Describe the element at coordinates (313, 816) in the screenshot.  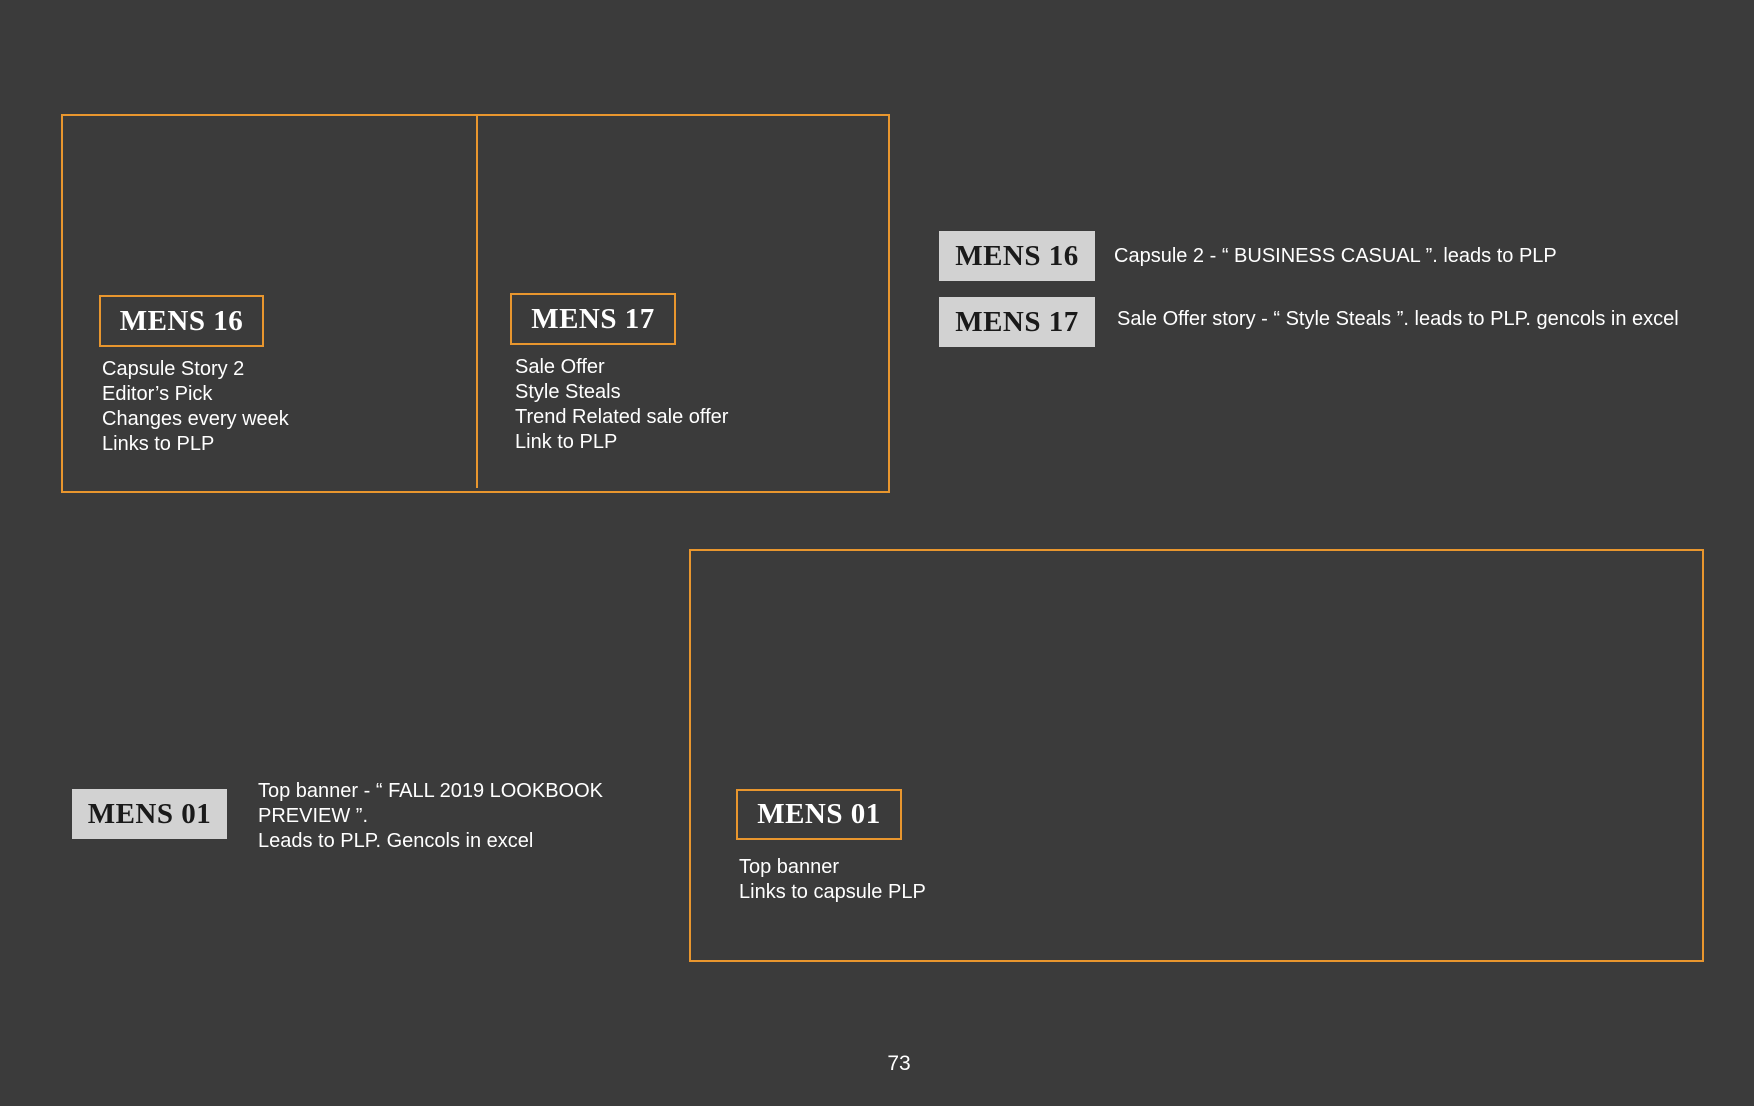
I see `legend-line: PREVIEW ”.` at that location.